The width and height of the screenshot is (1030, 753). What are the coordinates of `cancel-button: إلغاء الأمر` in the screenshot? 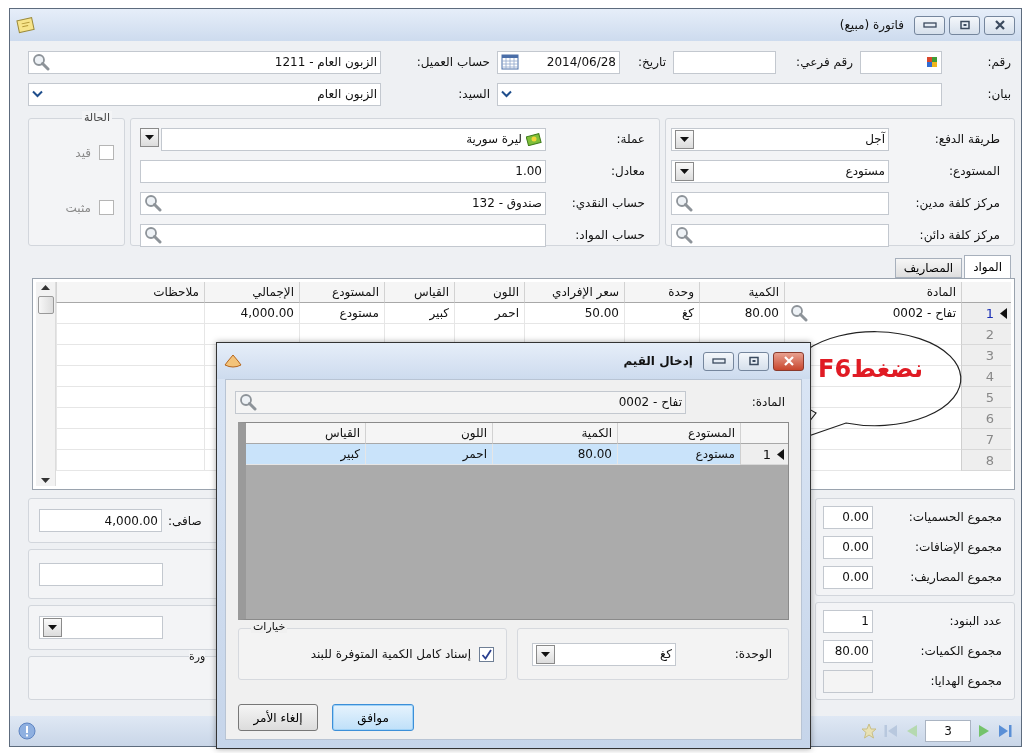 It's located at (278, 717).